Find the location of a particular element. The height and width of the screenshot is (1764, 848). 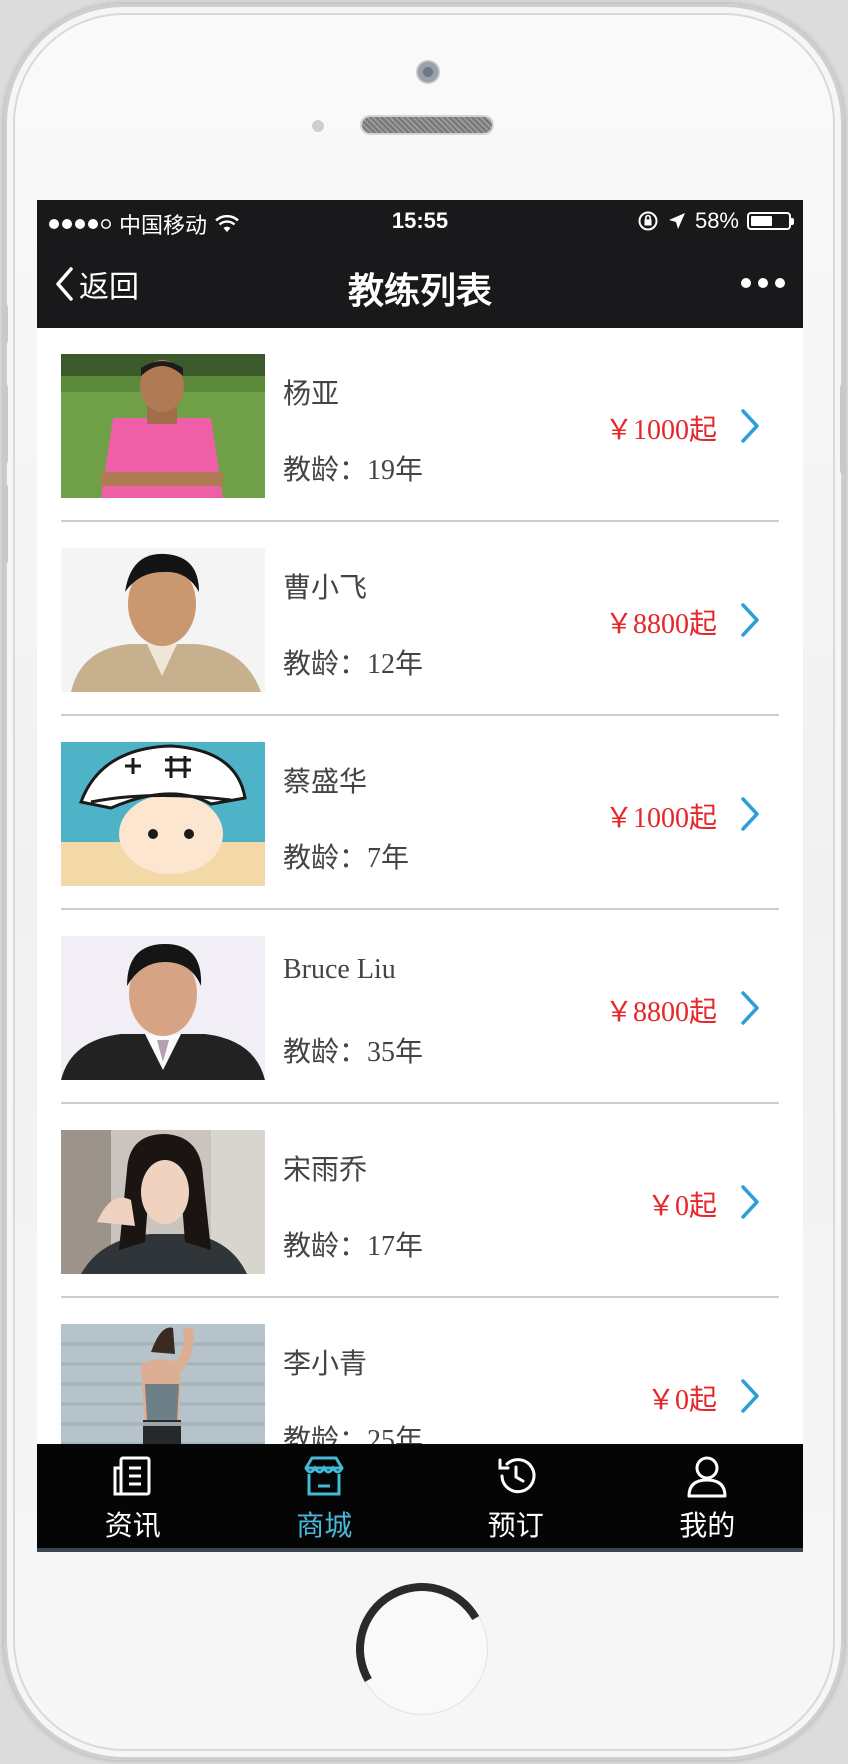

coach-teaching-years: 教龄：12年 is located at coordinates (353, 664).